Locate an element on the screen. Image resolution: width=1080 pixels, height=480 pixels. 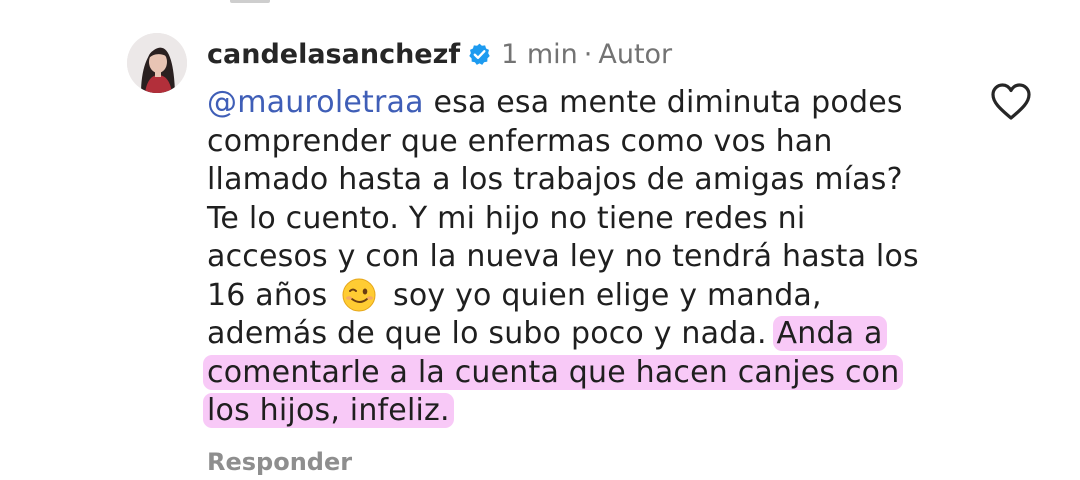
comment-meta: candelasanchezf 1 min · Autor is located at coordinates (587, 54).